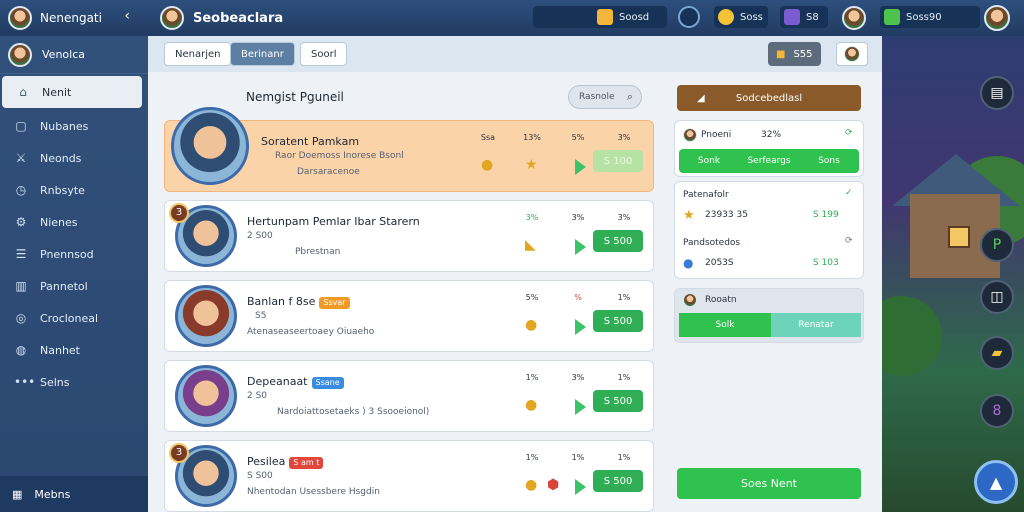 This screenshot has width=1024, height=512. Describe the element at coordinates (74, 126) in the screenshot. I see `sidebar-item-1: ▢ Nubanes` at that location.